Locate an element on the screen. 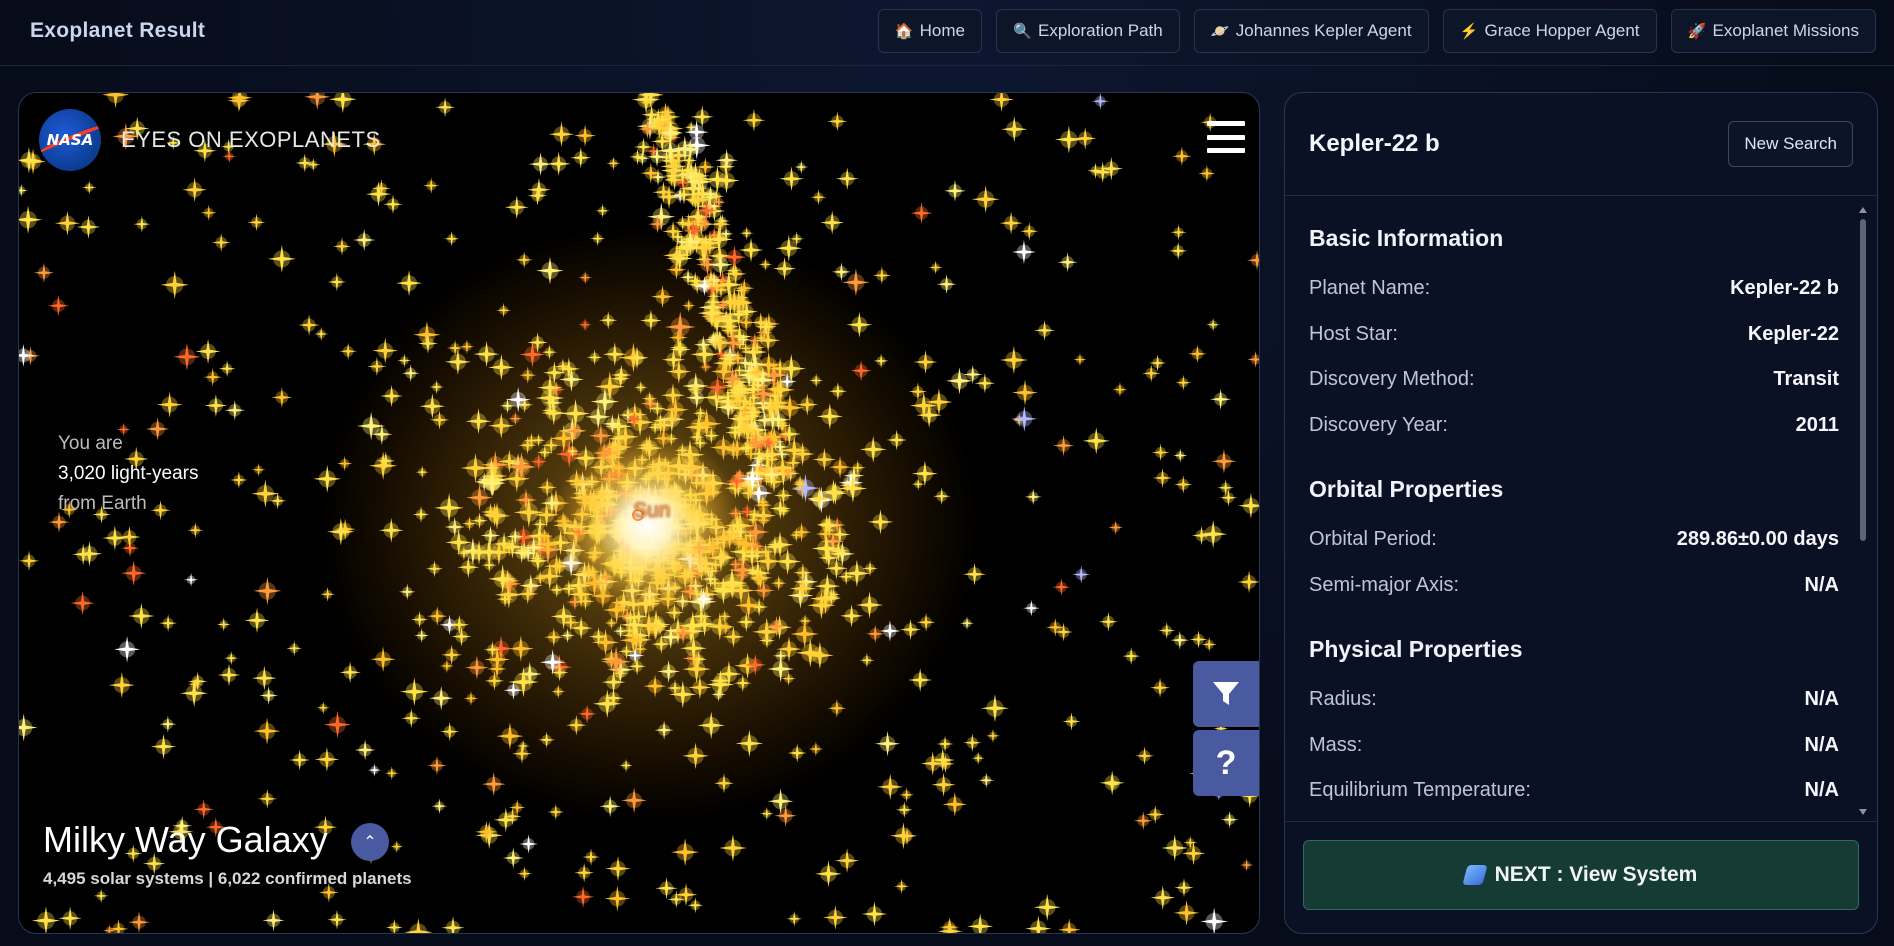 The height and width of the screenshot is (946, 1894). nav-exoplanet-missions-button: 🚀 Exoplanet Missions is located at coordinates (1773, 31).